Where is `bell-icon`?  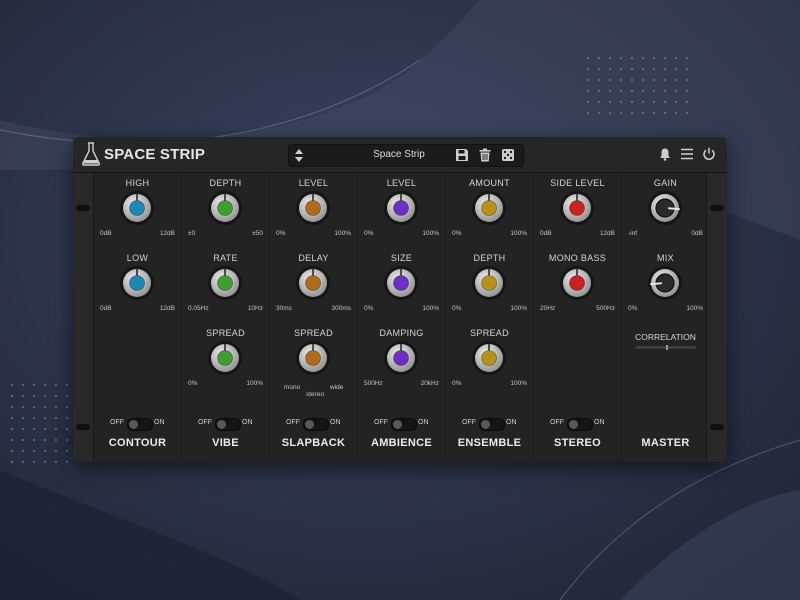
bell-icon is located at coordinates (665, 154).